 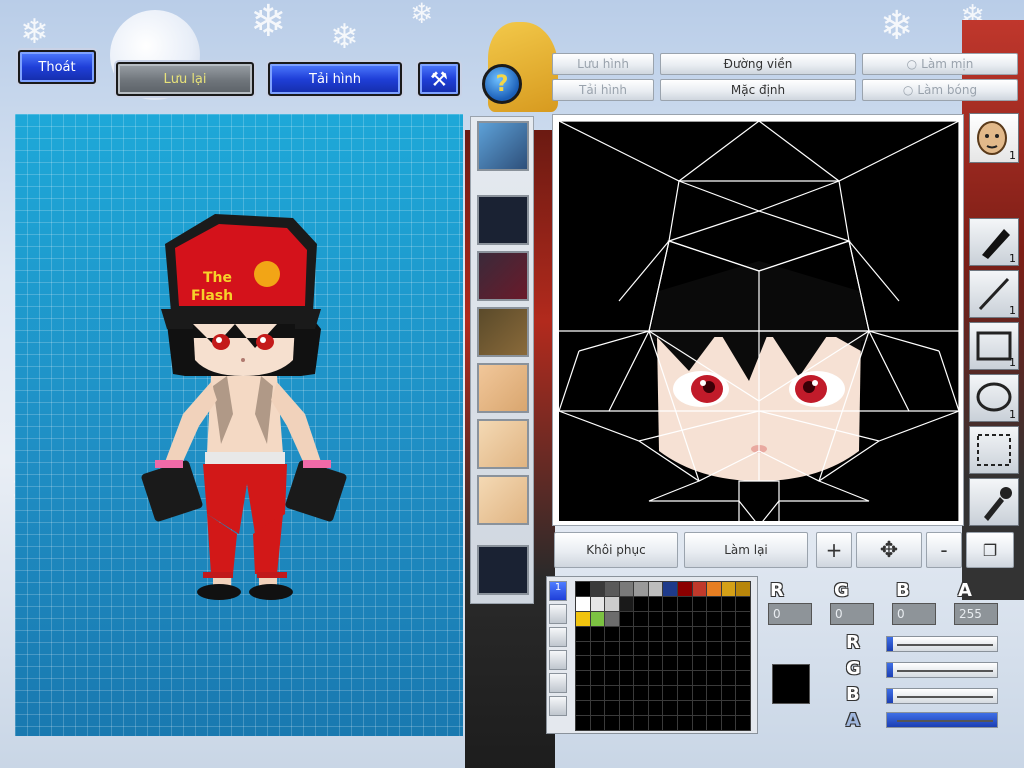 I want to click on rect-tool-button: 1, so click(x=994, y=346).